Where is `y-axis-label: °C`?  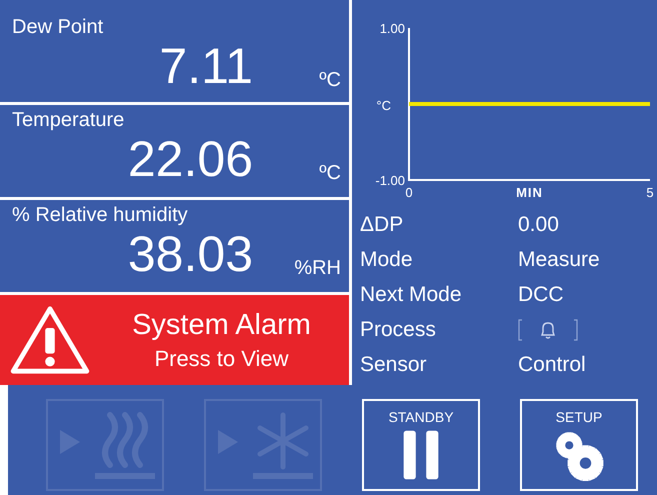 y-axis-label: °C is located at coordinates (383, 105).